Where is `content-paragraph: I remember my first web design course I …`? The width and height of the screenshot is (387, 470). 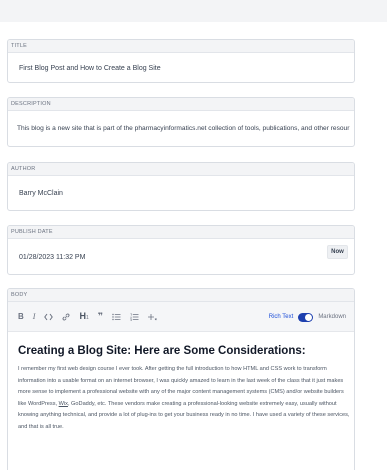 content-paragraph: I remember my first web design course I … is located at coordinates (185, 399).